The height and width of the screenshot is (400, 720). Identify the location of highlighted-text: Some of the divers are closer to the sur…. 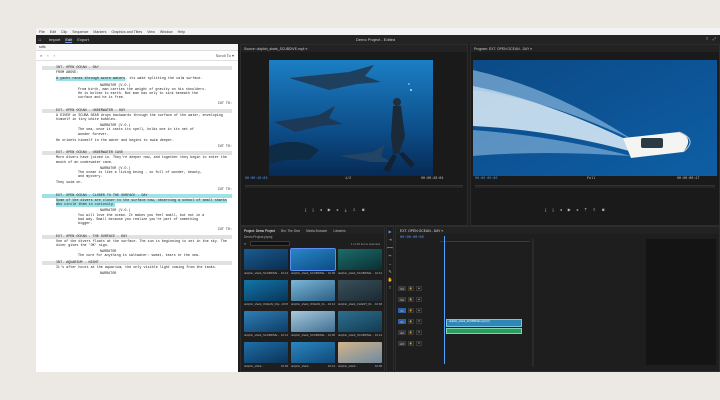
(141, 203).